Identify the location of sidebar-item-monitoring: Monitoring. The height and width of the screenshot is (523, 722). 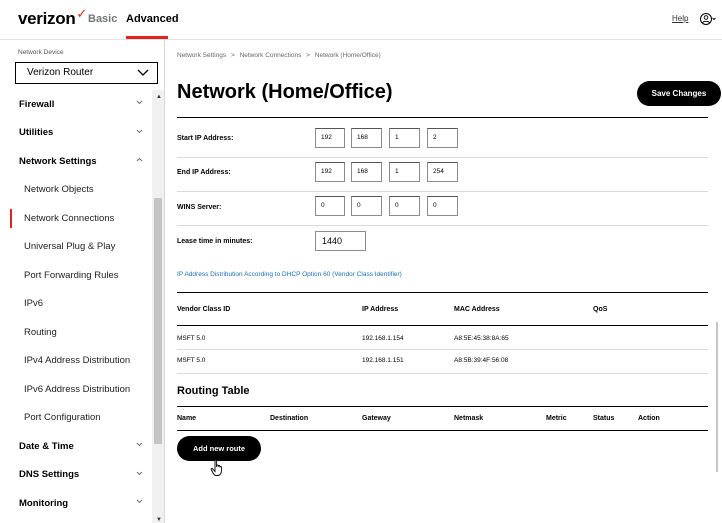
(76, 503).